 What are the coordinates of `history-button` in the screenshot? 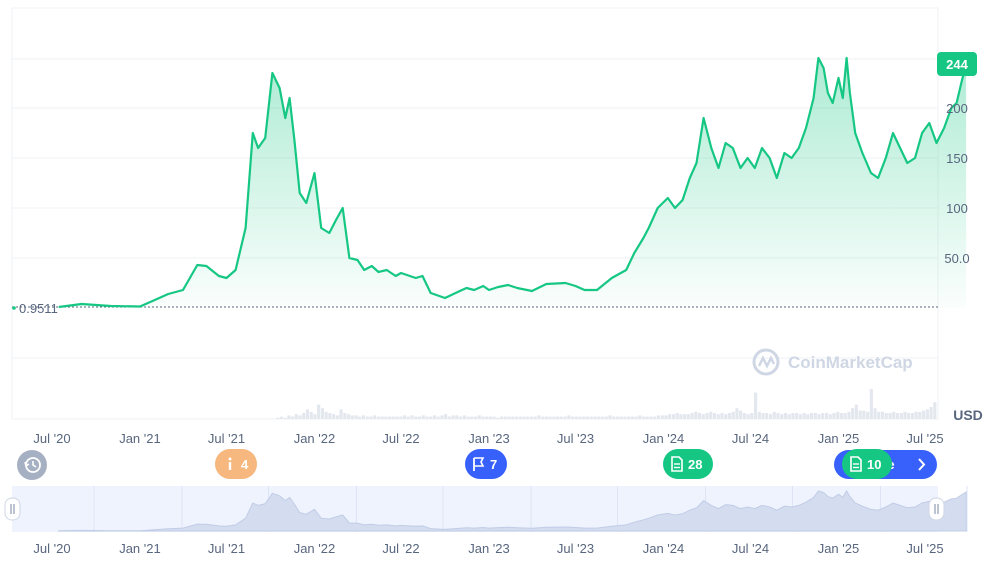 It's located at (32, 465).